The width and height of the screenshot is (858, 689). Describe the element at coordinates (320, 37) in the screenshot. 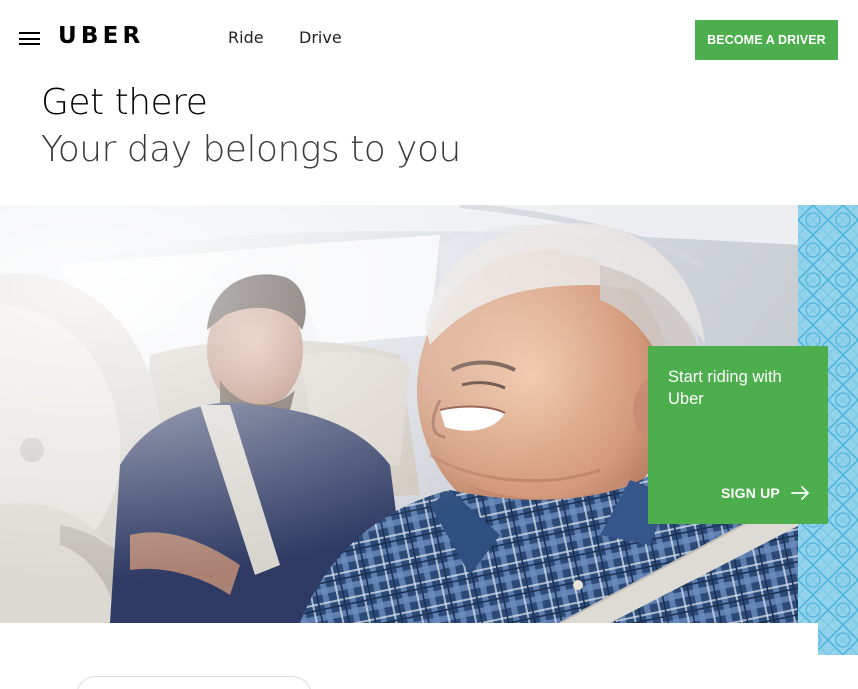

I see `nav-link-drive: Drive` at that location.